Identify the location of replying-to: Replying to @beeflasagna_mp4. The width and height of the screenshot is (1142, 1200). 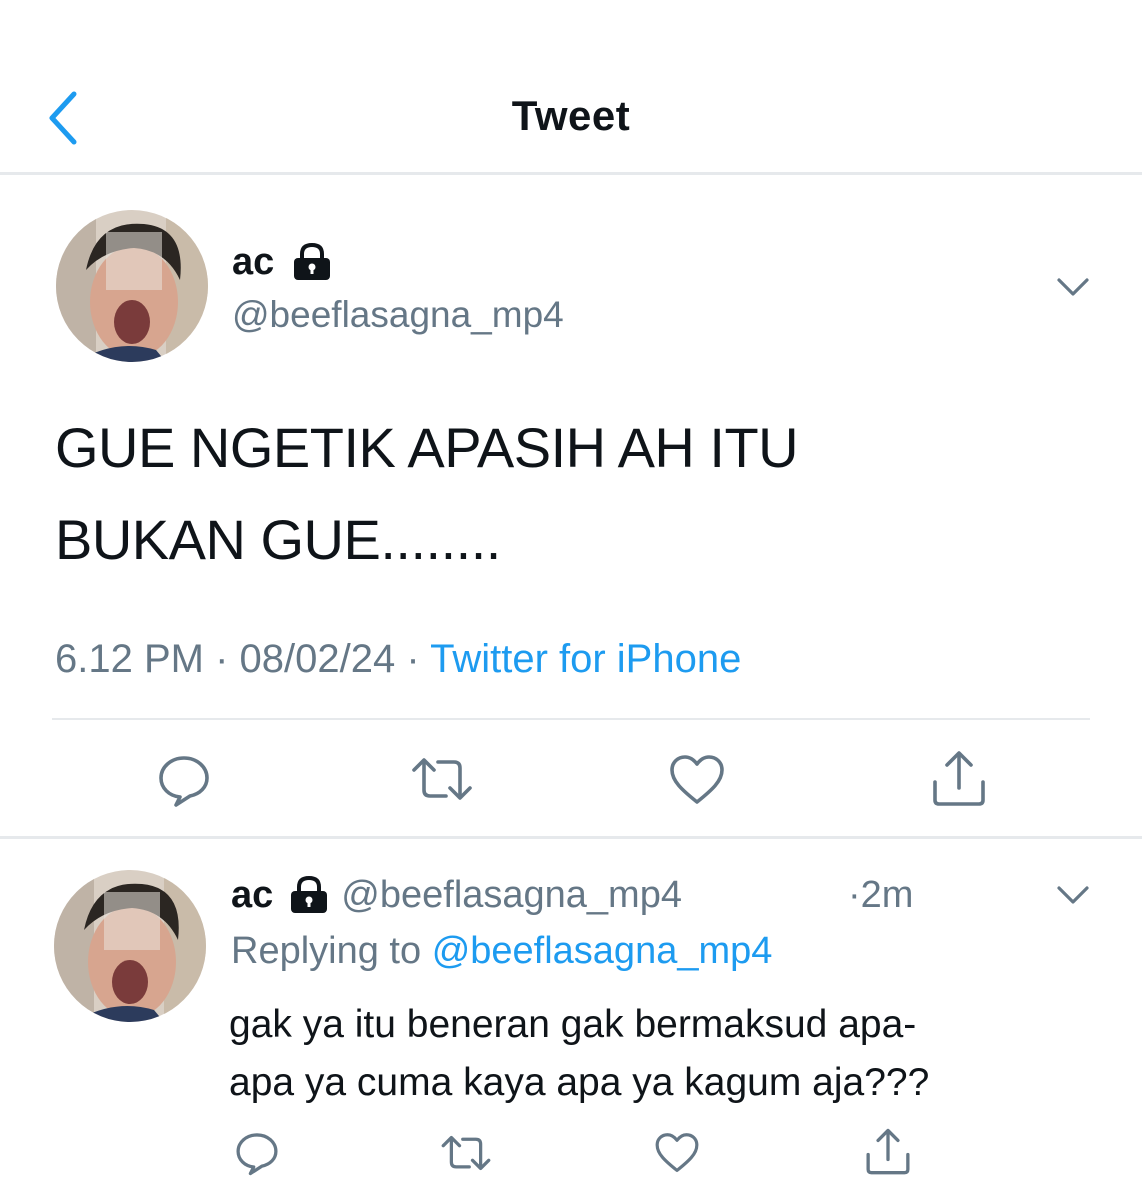
(501, 951).